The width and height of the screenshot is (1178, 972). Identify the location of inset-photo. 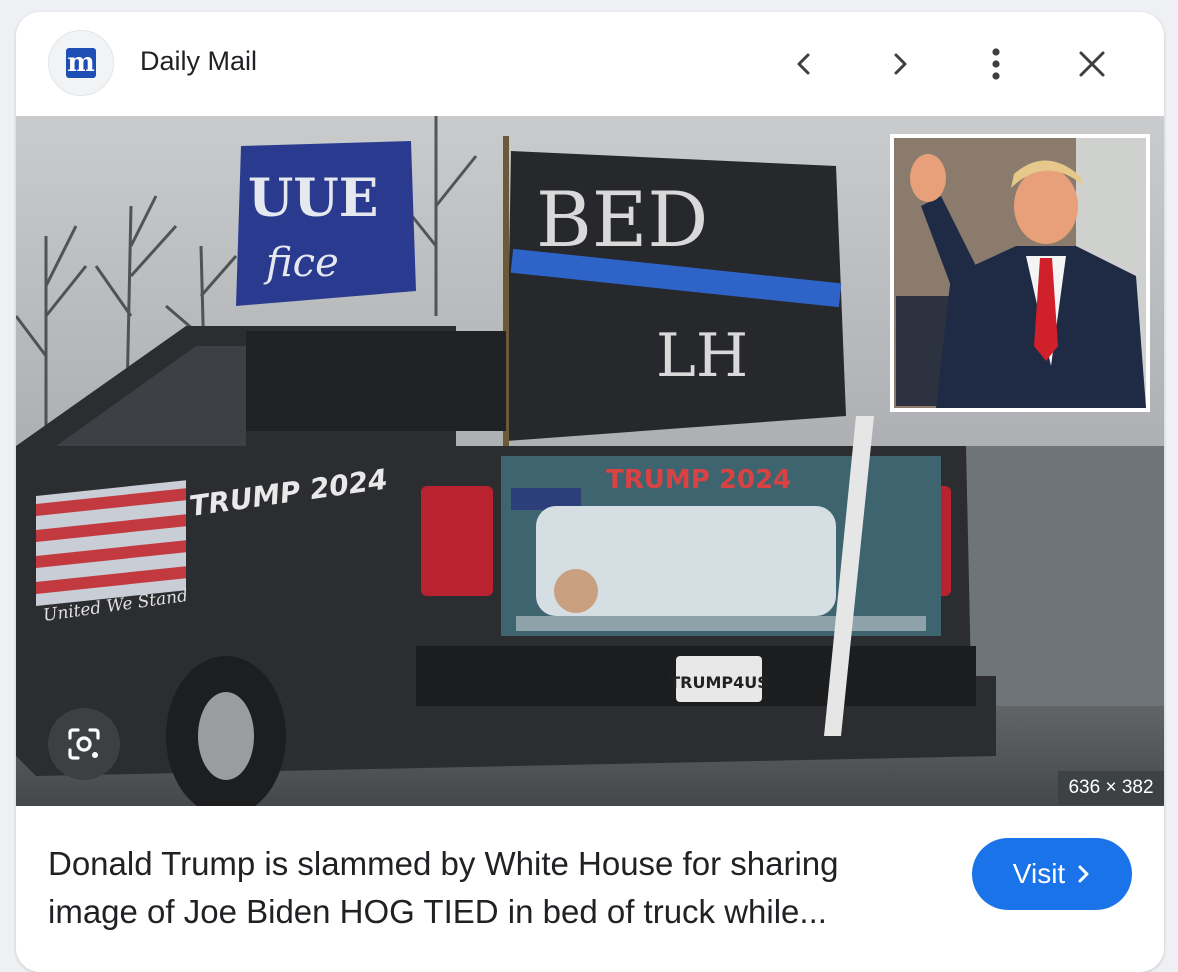
(1020, 273).